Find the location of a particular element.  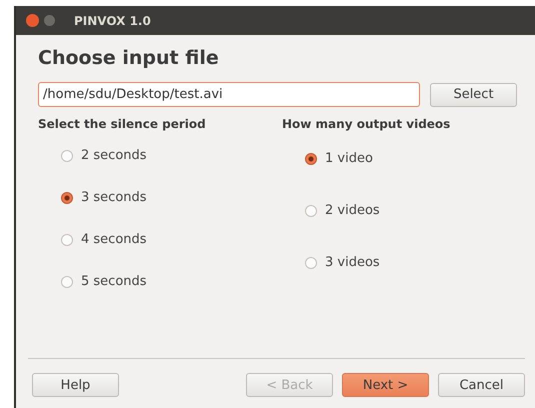

minimize-icon is located at coordinates (49, 20).